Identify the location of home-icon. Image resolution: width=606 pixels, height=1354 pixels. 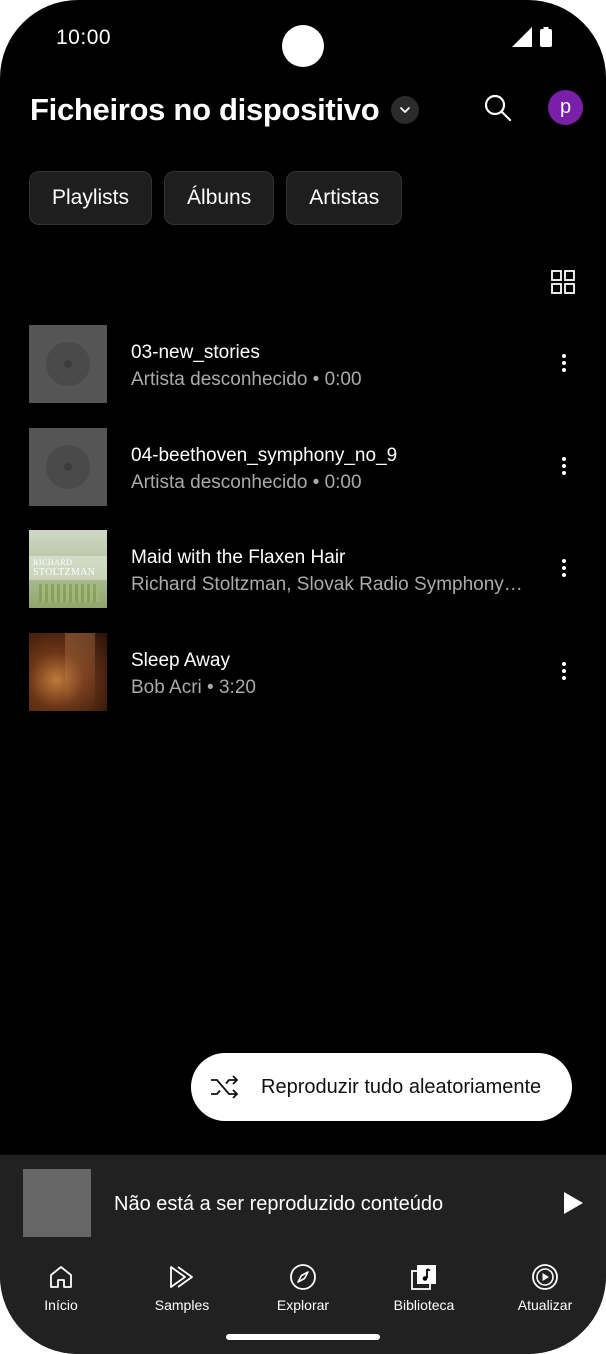
(61, 1277).